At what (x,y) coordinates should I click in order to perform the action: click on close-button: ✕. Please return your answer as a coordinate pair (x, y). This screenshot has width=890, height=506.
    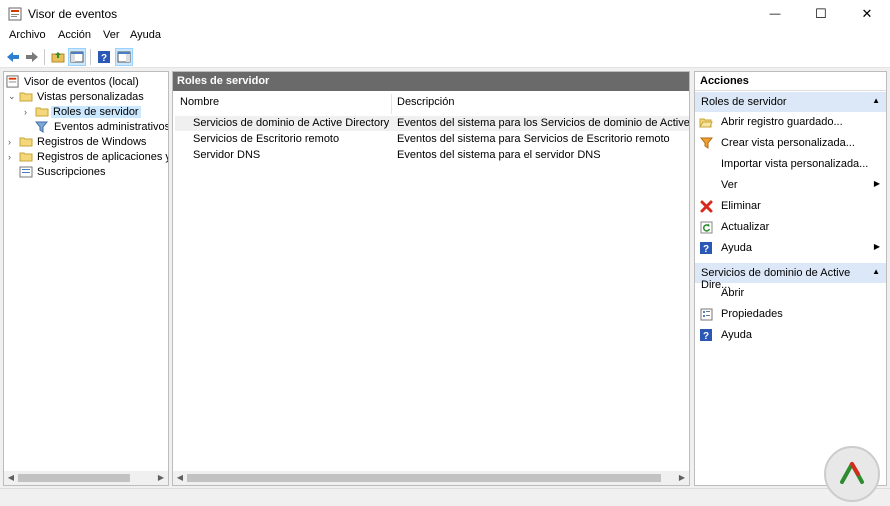
    Looking at the image, I should click on (867, 14).